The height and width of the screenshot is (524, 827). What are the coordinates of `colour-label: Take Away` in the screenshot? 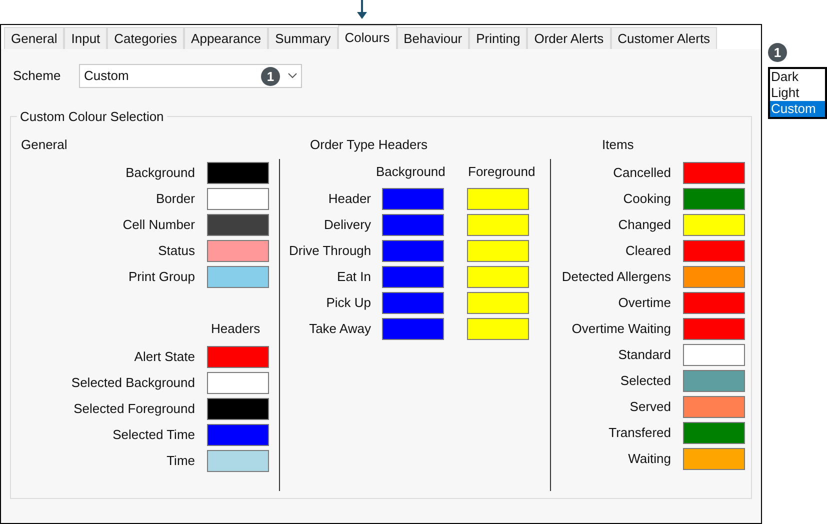 It's located at (339, 329).